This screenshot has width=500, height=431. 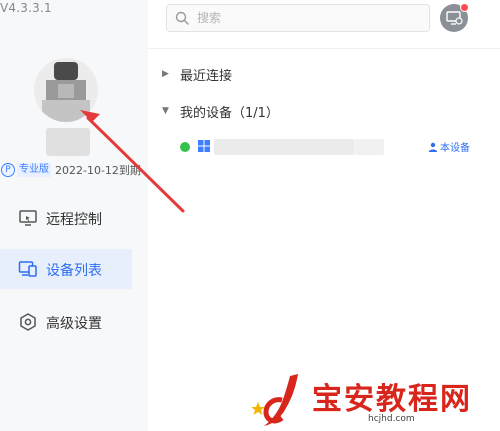 I want to click on search-box, so click(x=298, y=18).